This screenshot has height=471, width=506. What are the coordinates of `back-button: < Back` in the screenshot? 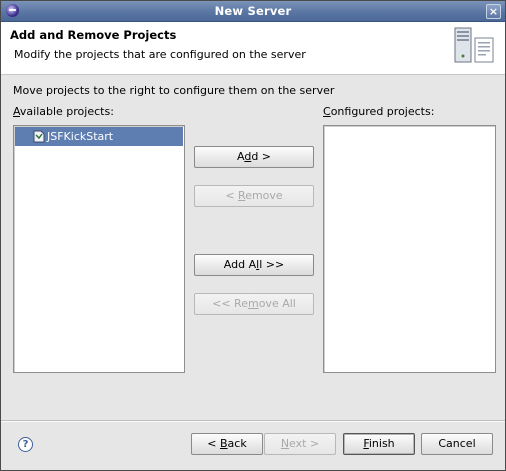 It's located at (227, 444).